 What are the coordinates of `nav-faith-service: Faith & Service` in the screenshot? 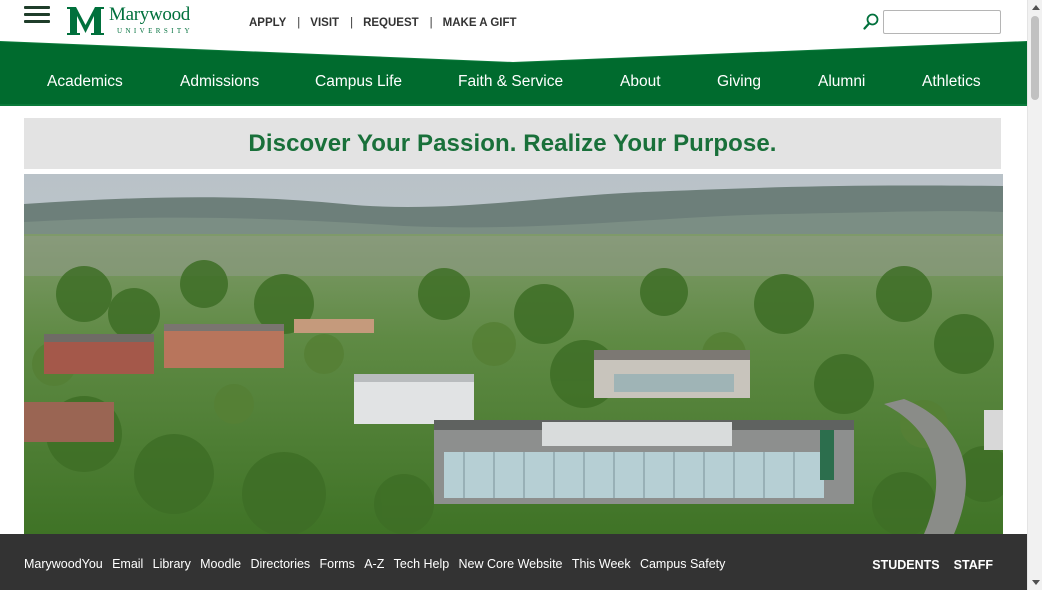 It's located at (510, 82).